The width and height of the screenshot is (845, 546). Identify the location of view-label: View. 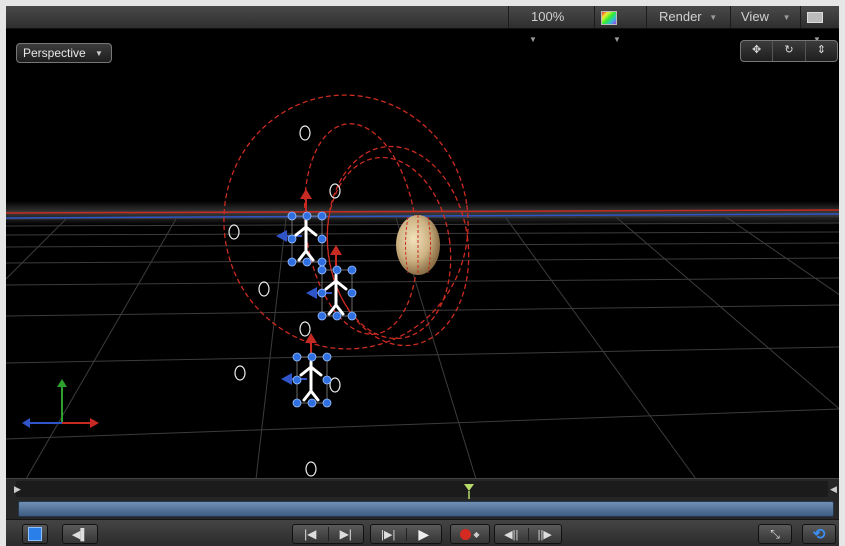
(755, 16).